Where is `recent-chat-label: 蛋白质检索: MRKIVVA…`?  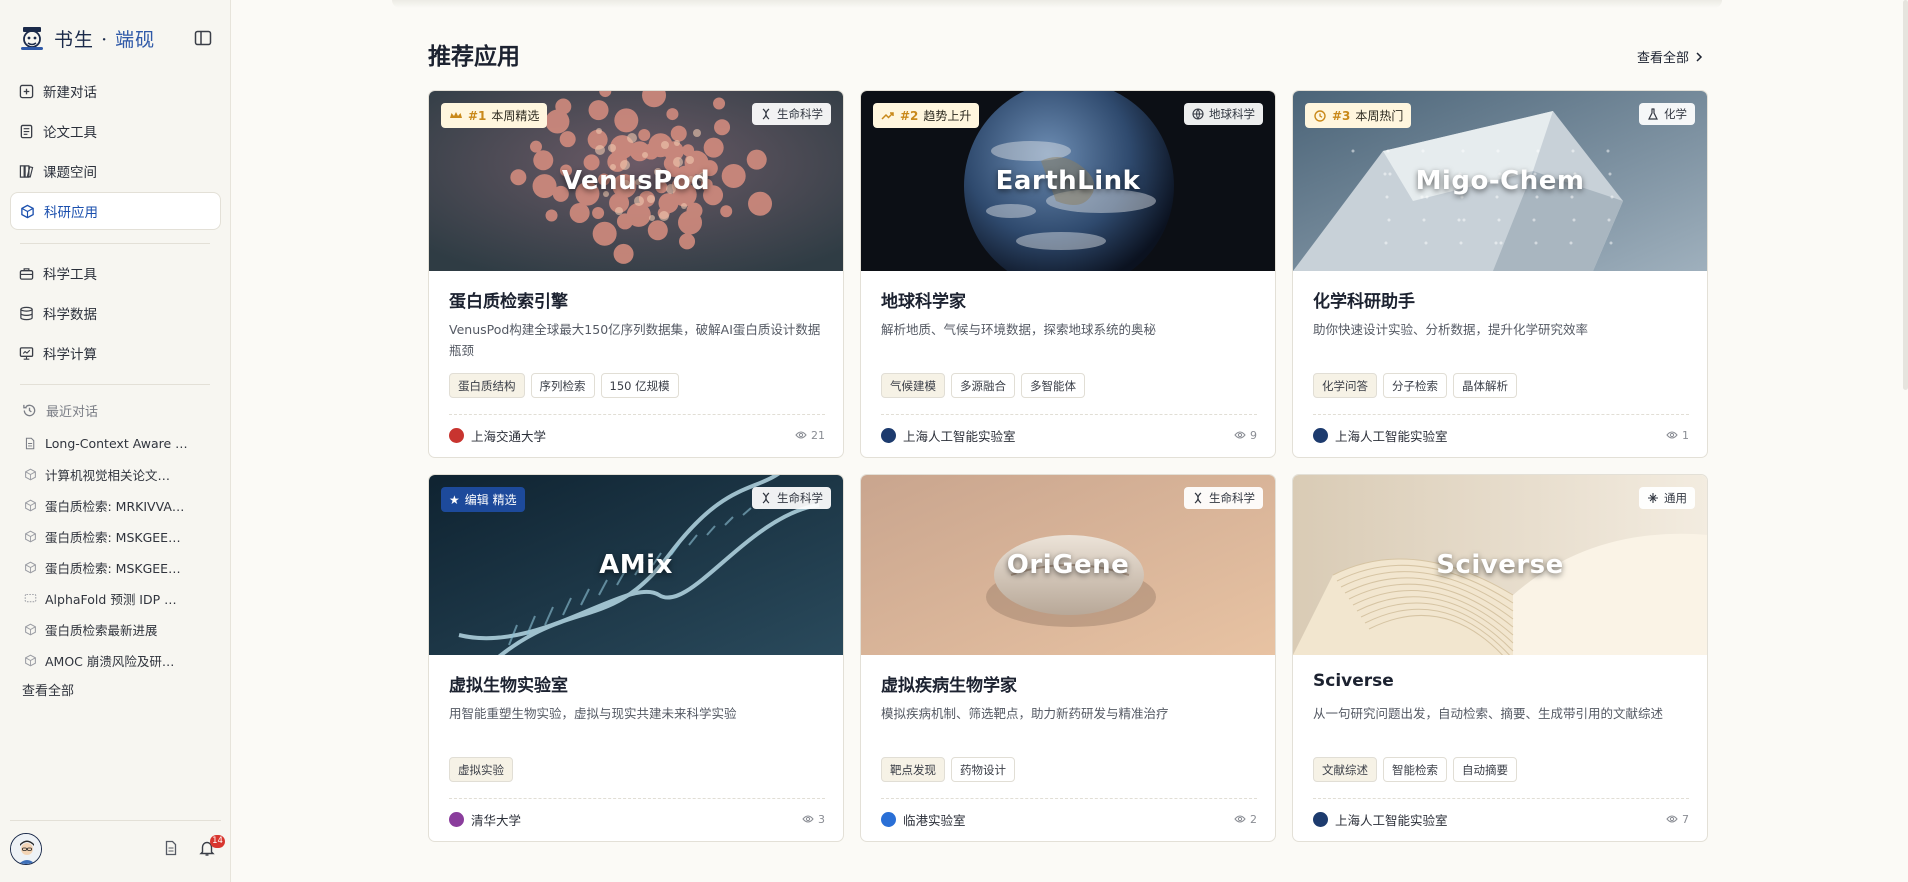
recent-chat-label: 蛋白质检索: MRKIVVA… is located at coordinates (115, 506).